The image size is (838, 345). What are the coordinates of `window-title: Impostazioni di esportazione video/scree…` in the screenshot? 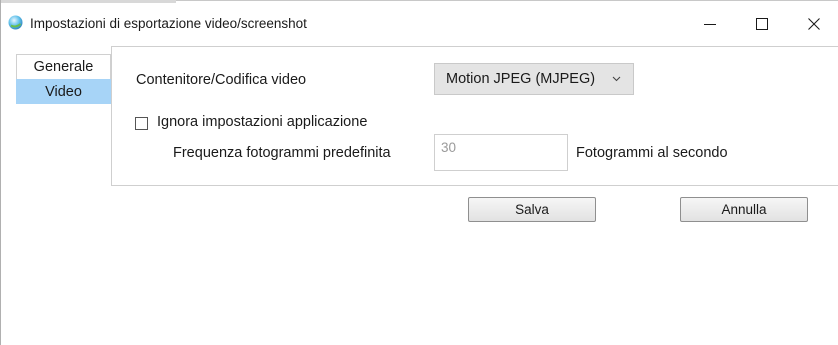 It's located at (168, 23).